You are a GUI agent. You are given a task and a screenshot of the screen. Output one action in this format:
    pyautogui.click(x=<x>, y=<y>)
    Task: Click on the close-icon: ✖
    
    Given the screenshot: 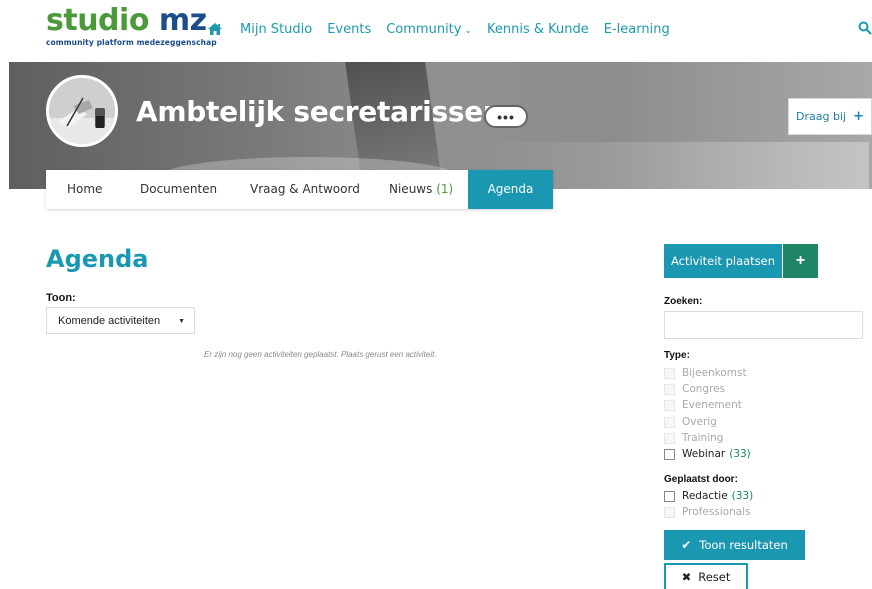 What is the action you would take?
    pyautogui.click(x=686, y=577)
    